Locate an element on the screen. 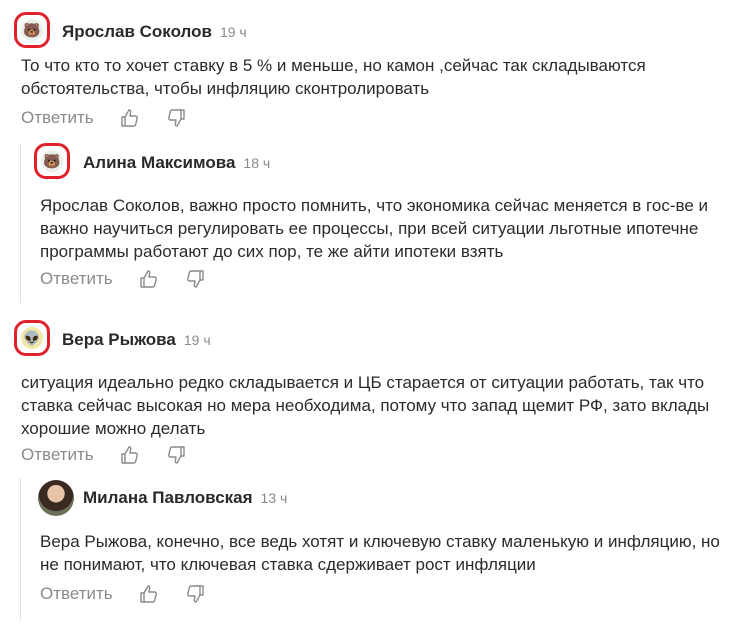 This screenshot has height=628, width=738. timestamp: 18 ч is located at coordinates (257, 163).